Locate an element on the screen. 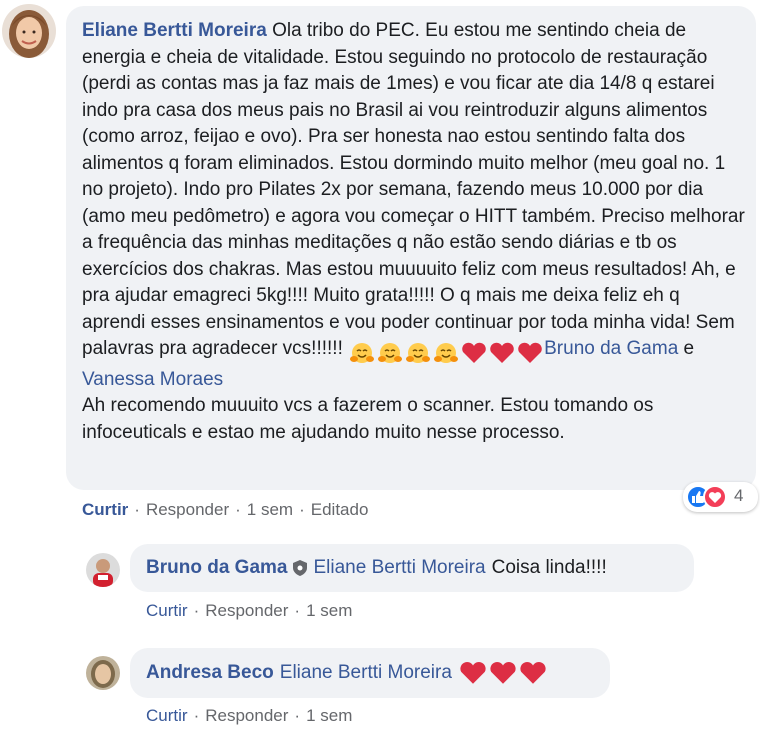 Image resolution: width=760 pixels, height=737 pixels. love-icon is located at coordinates (715, 497).